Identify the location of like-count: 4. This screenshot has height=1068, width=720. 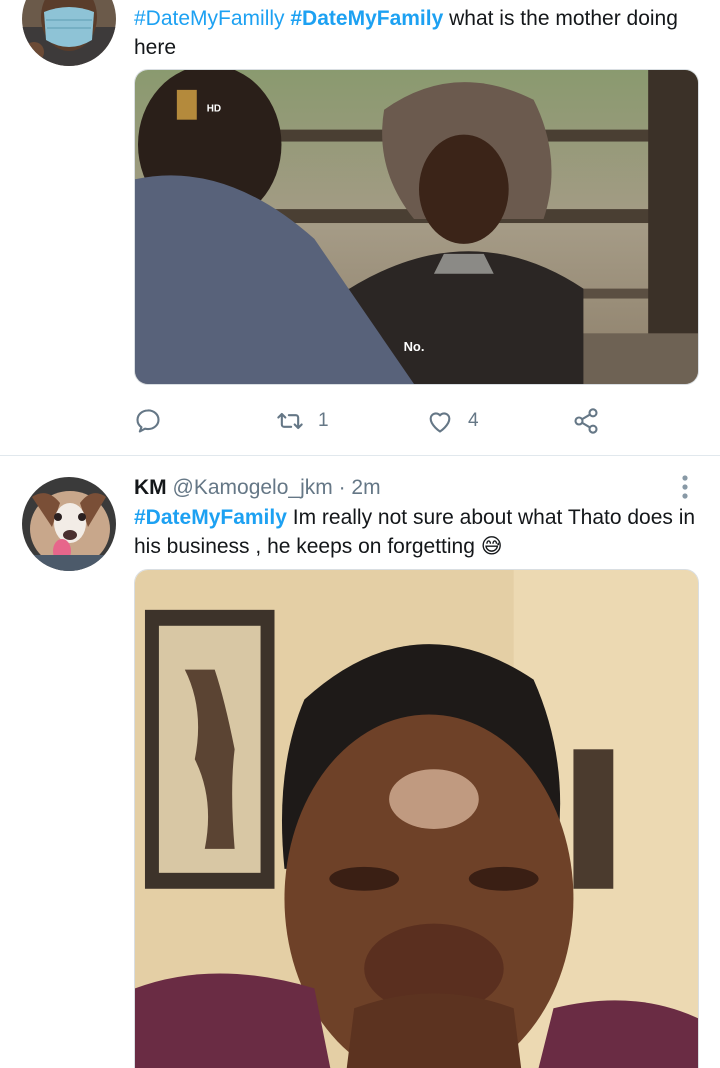
(473, 420).